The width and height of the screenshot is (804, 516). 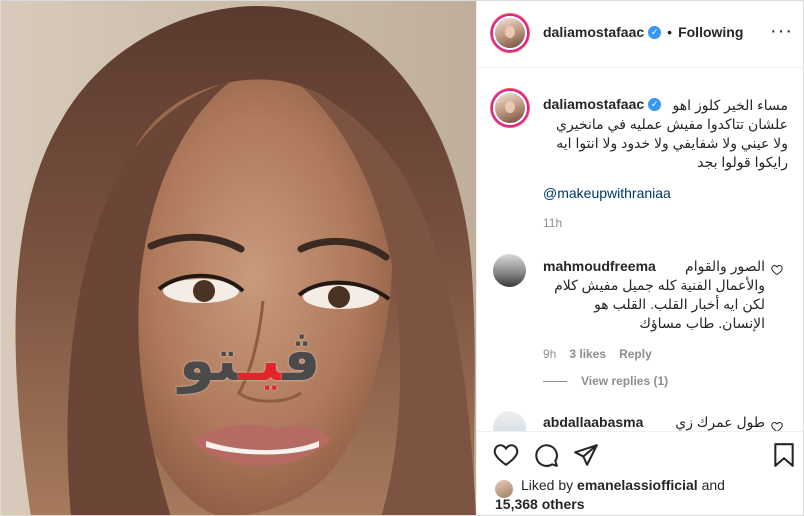 I want to click on caption-username-wrap: daliamostafaac ✓, so click(x=602, y=104).